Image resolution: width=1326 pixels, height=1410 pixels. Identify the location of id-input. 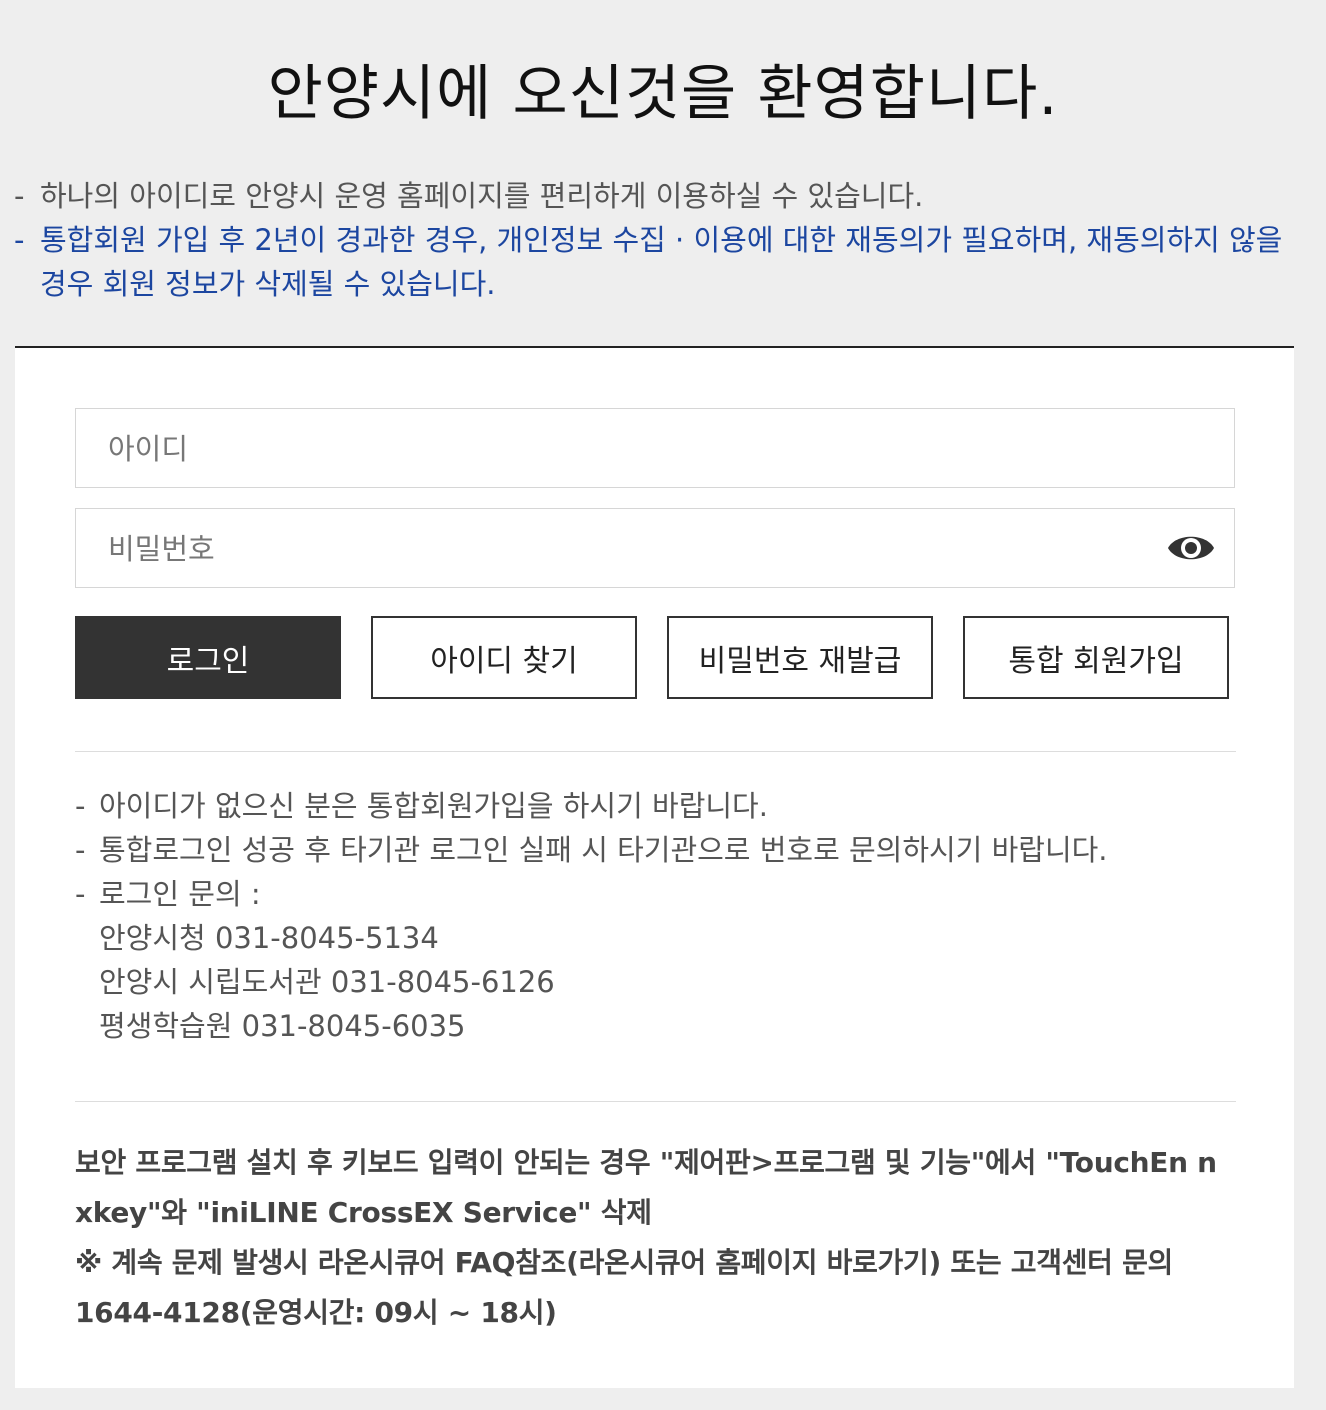
(633, 449).